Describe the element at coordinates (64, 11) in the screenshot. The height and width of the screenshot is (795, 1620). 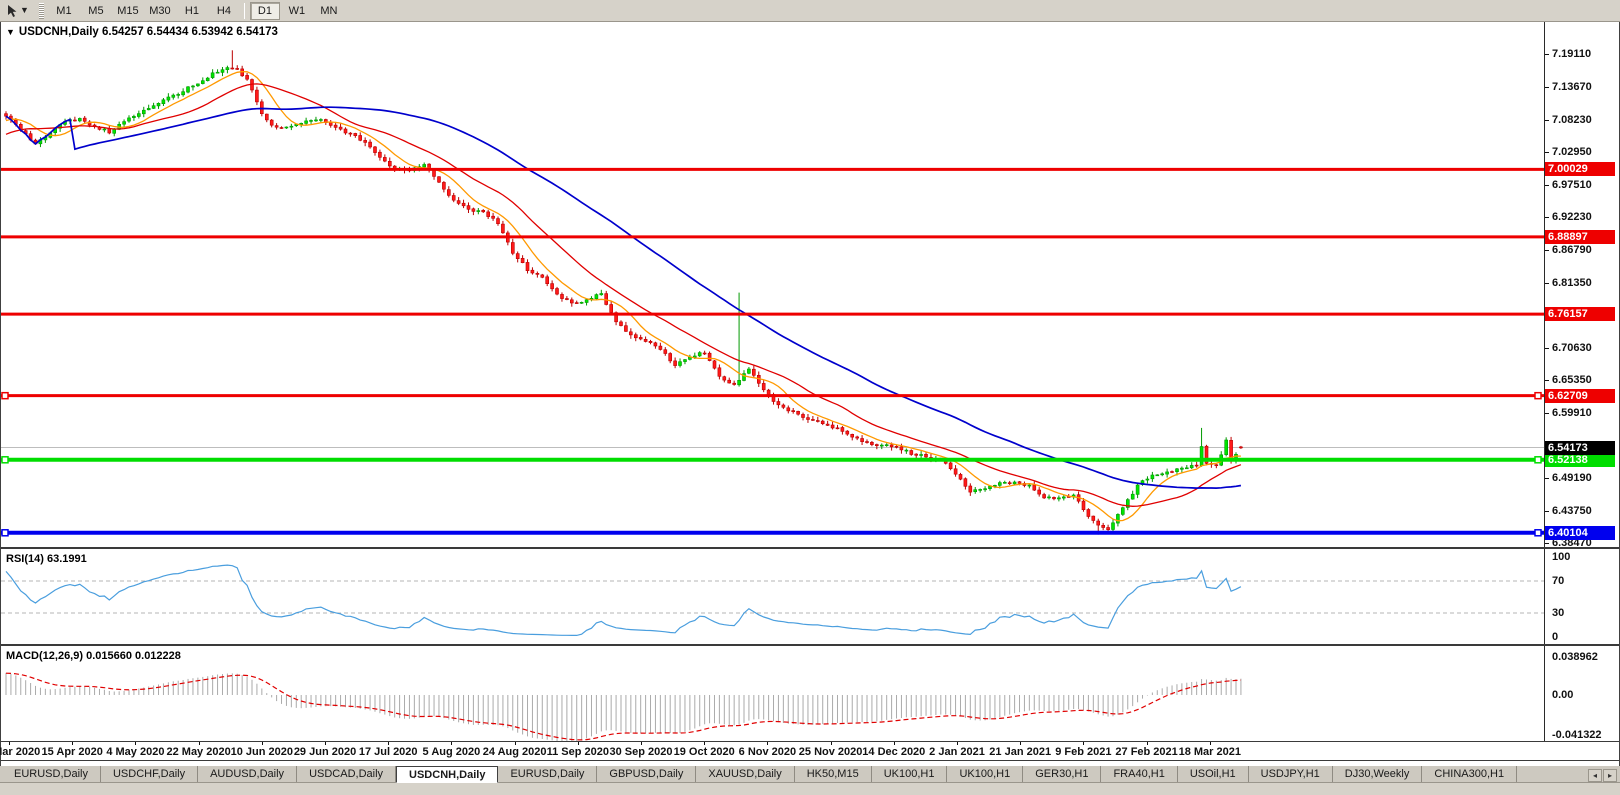
I see `timeframe-button-m1: M1` at that location.